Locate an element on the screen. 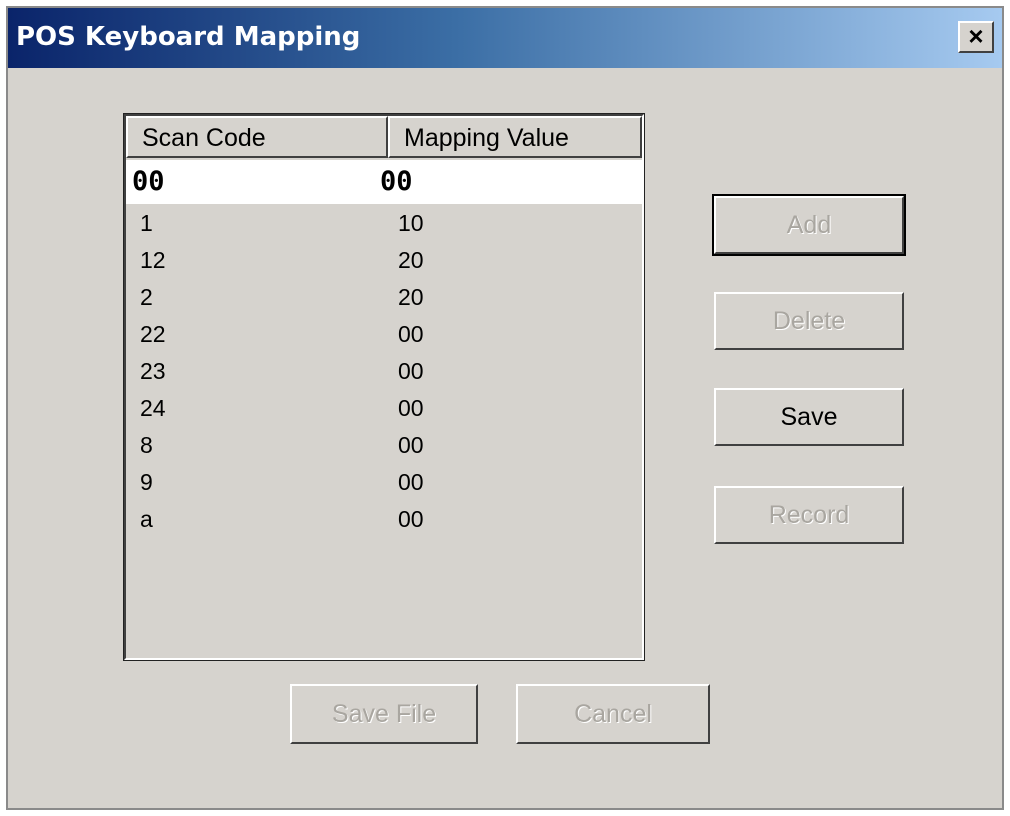 This screenshot has height=816, width=1010. scan-code-cell: 12 is located at coordinates (153, 260).